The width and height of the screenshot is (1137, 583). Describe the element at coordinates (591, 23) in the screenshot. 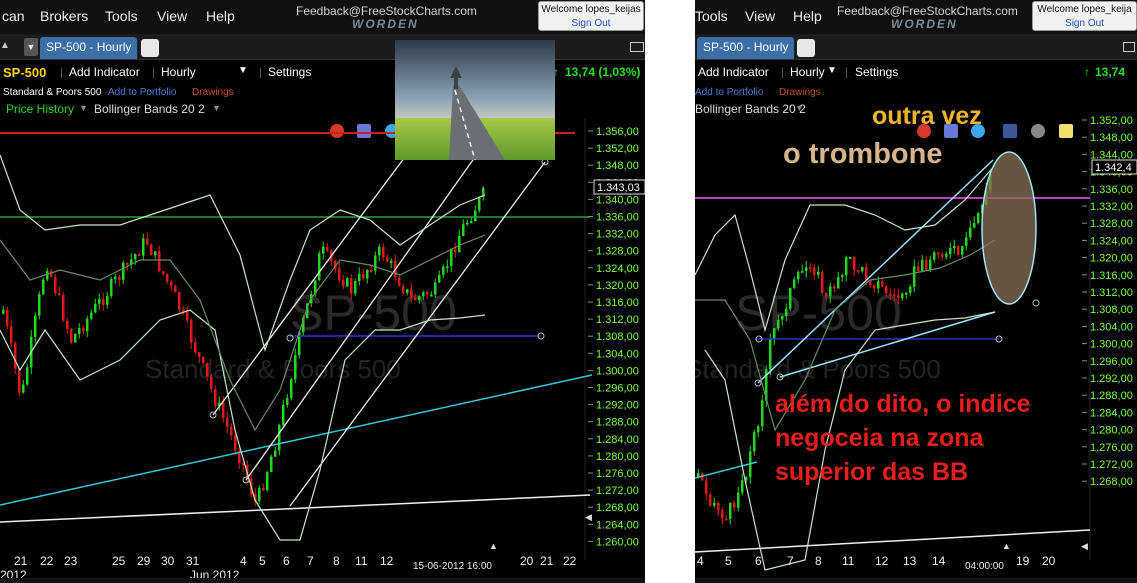

I see `sign-out-link: Sign Out` at that location.